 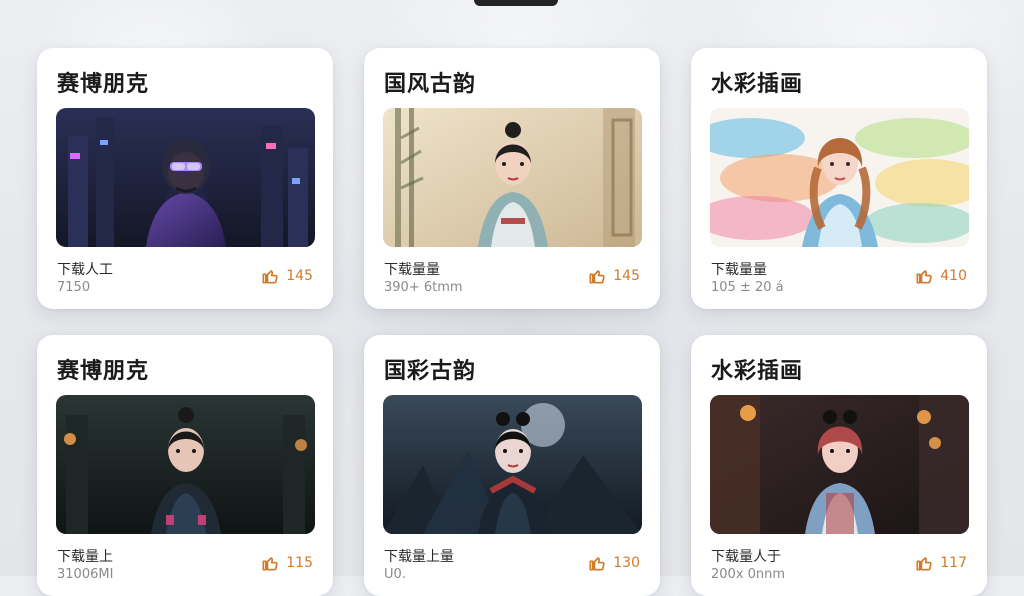 What do you see at coordinates (748, 574) in the screenshot?
I see `download-count: 200x 0nnm` at bounding box center [748, 574].